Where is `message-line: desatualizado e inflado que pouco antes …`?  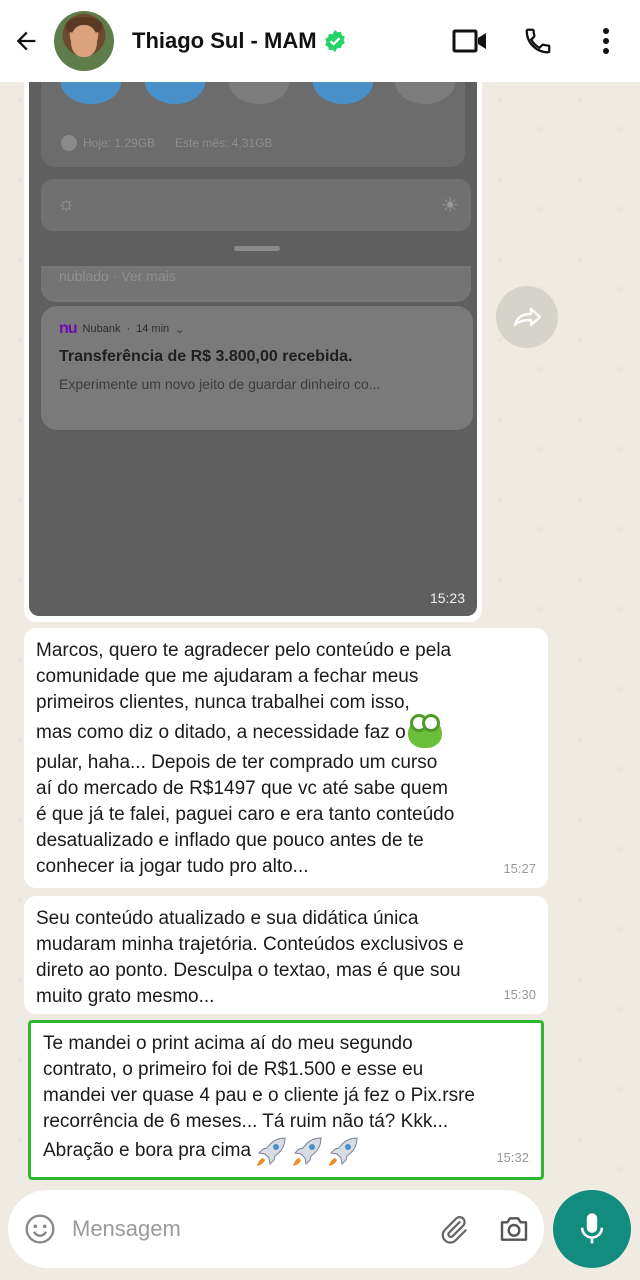
message-line: desatualizado e inflado que pouco antes … is located at coordinates (230, 840).